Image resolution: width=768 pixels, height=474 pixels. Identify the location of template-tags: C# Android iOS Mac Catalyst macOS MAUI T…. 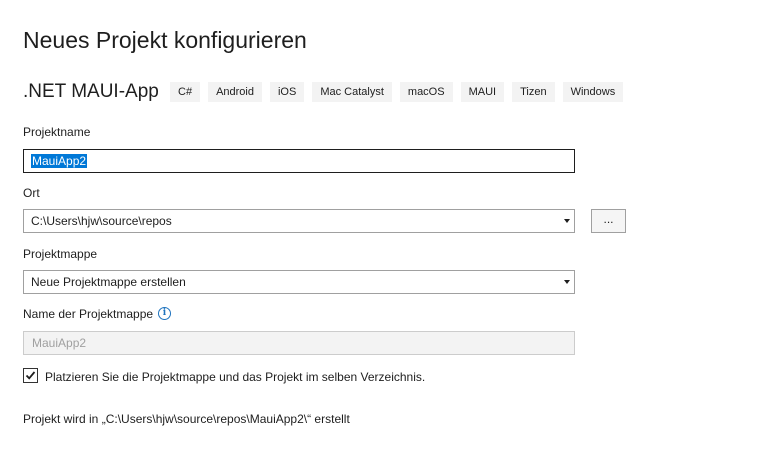
(397, 92).